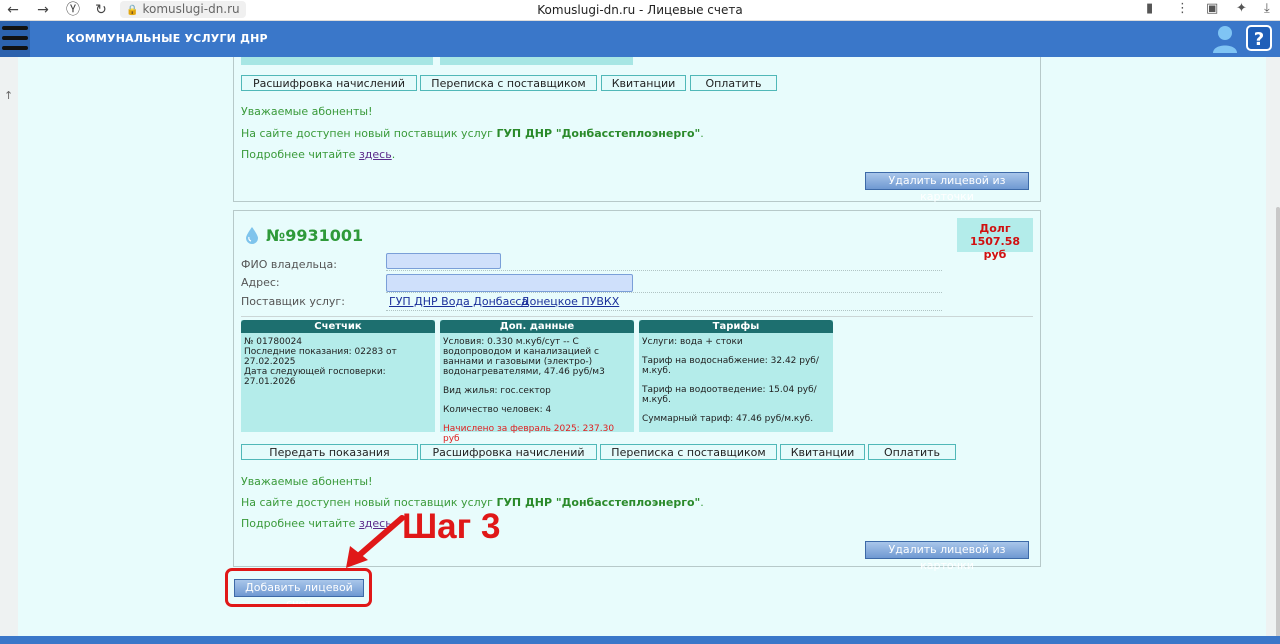  Describe the element at coordinates (315, 377) in the screenshot. I see `meter-next-check: Дата следующей госповерки: 27.01.2026` at that location.